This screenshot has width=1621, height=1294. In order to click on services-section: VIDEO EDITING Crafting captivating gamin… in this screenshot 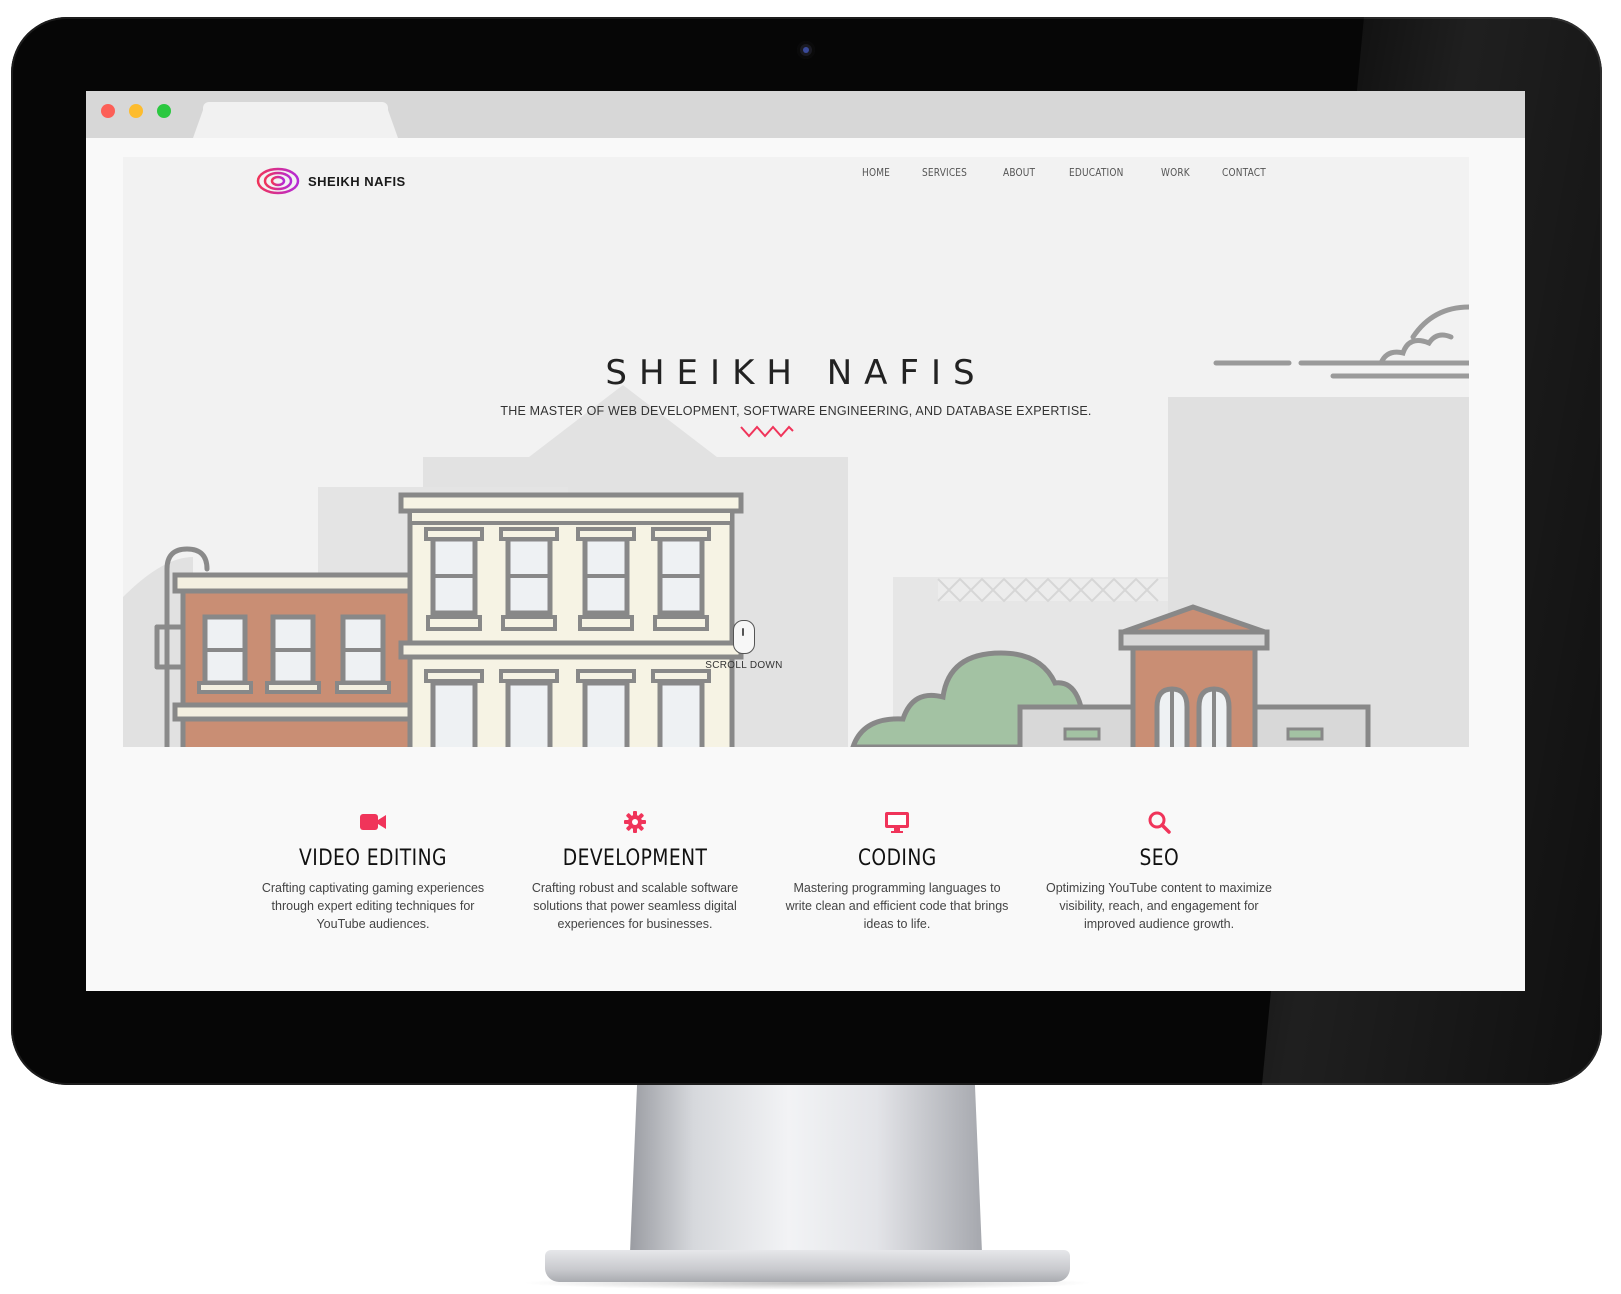, I will do `click(767, 870)`.